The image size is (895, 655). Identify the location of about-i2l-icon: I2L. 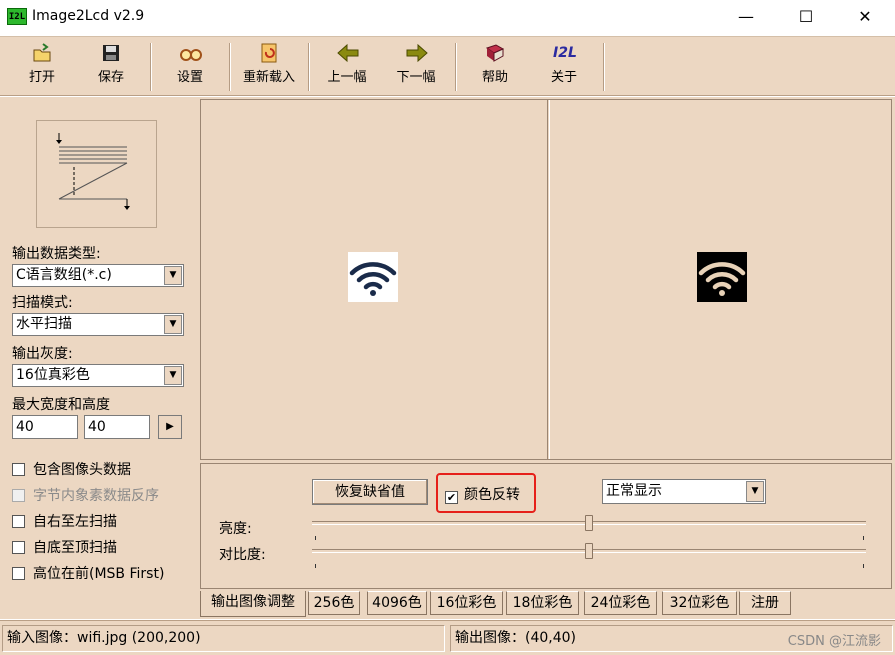
(565, 53).